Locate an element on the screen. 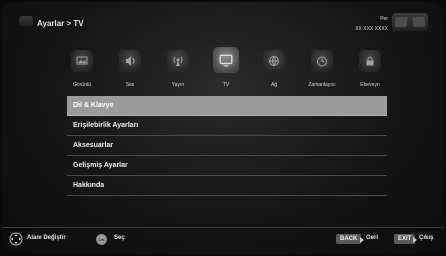 The width and height of the screenshot is (446, 256). category-parental: Ebeveyn is located at coordinates (370, 69).